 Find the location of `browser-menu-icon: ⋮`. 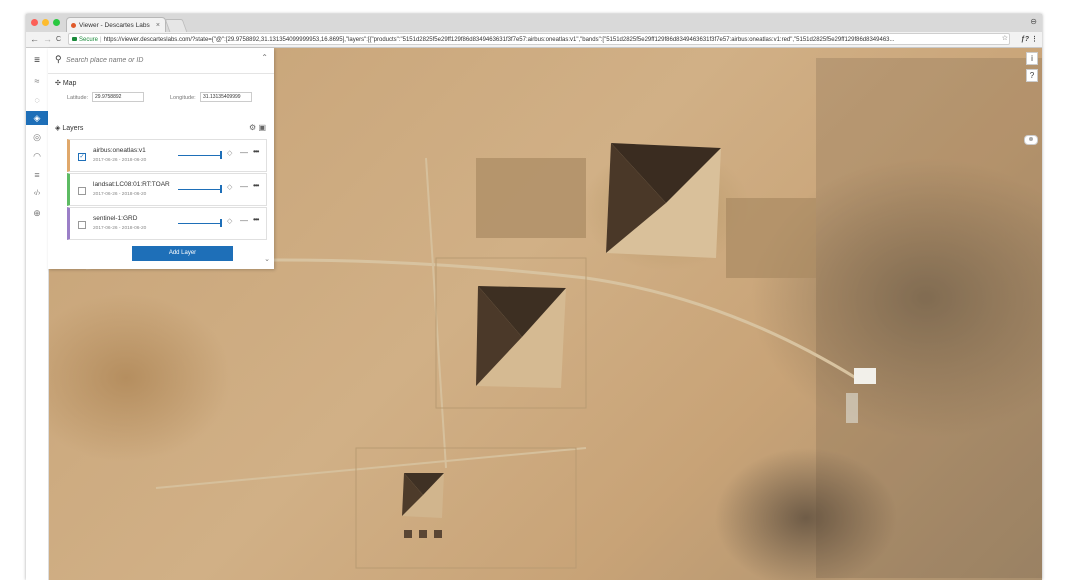

browser-menu-icon: ⋮ is located at coordinates (1034, 39).